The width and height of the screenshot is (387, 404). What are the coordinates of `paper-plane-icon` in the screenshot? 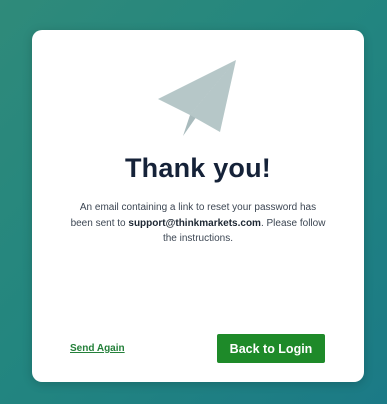 It's located at (197, 98).